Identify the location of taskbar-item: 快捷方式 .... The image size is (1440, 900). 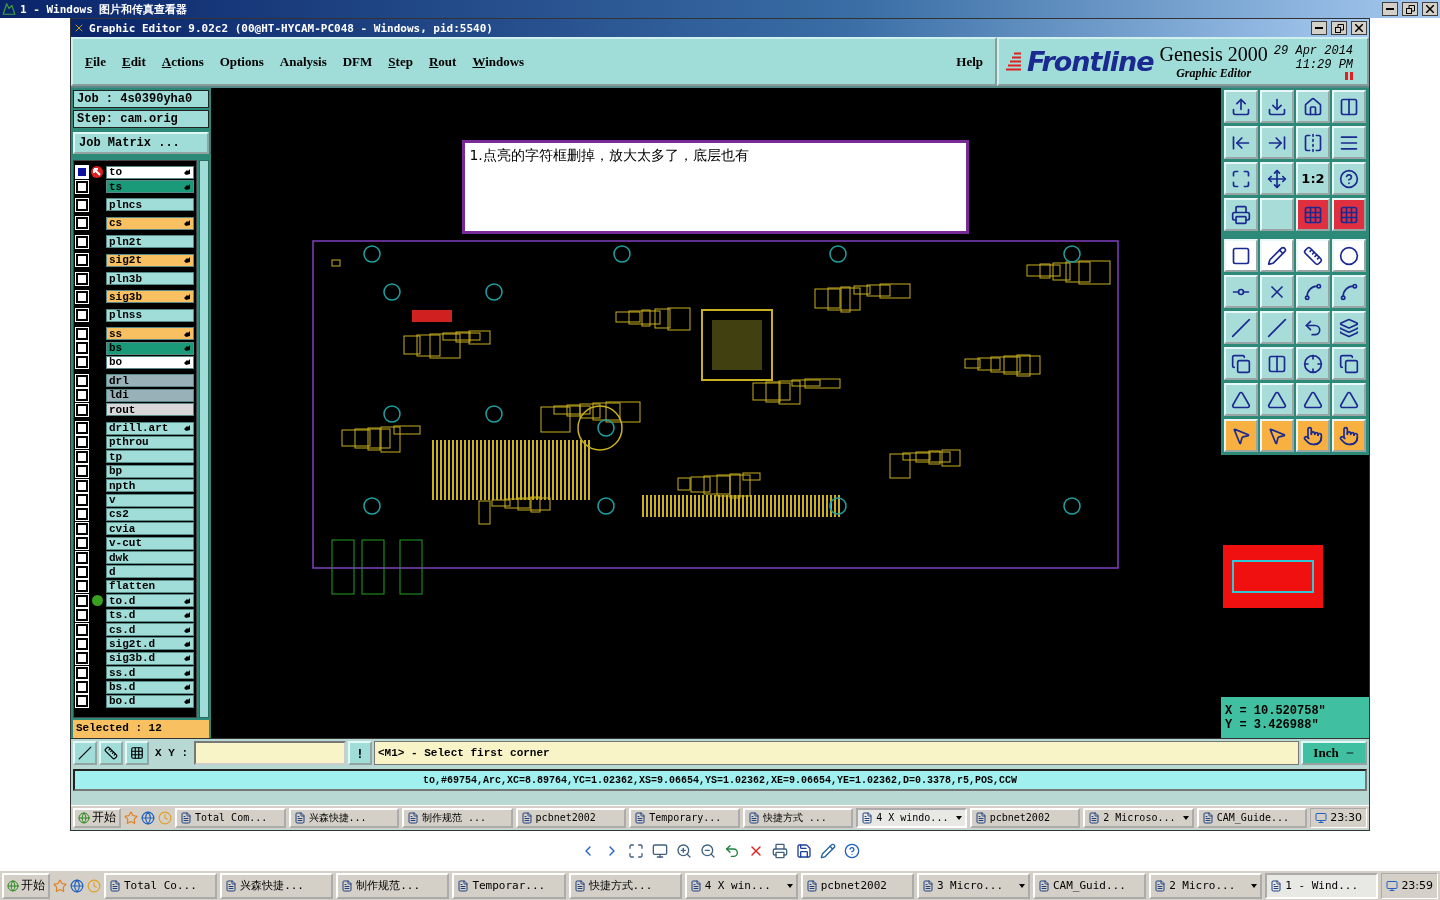
(798, 817).